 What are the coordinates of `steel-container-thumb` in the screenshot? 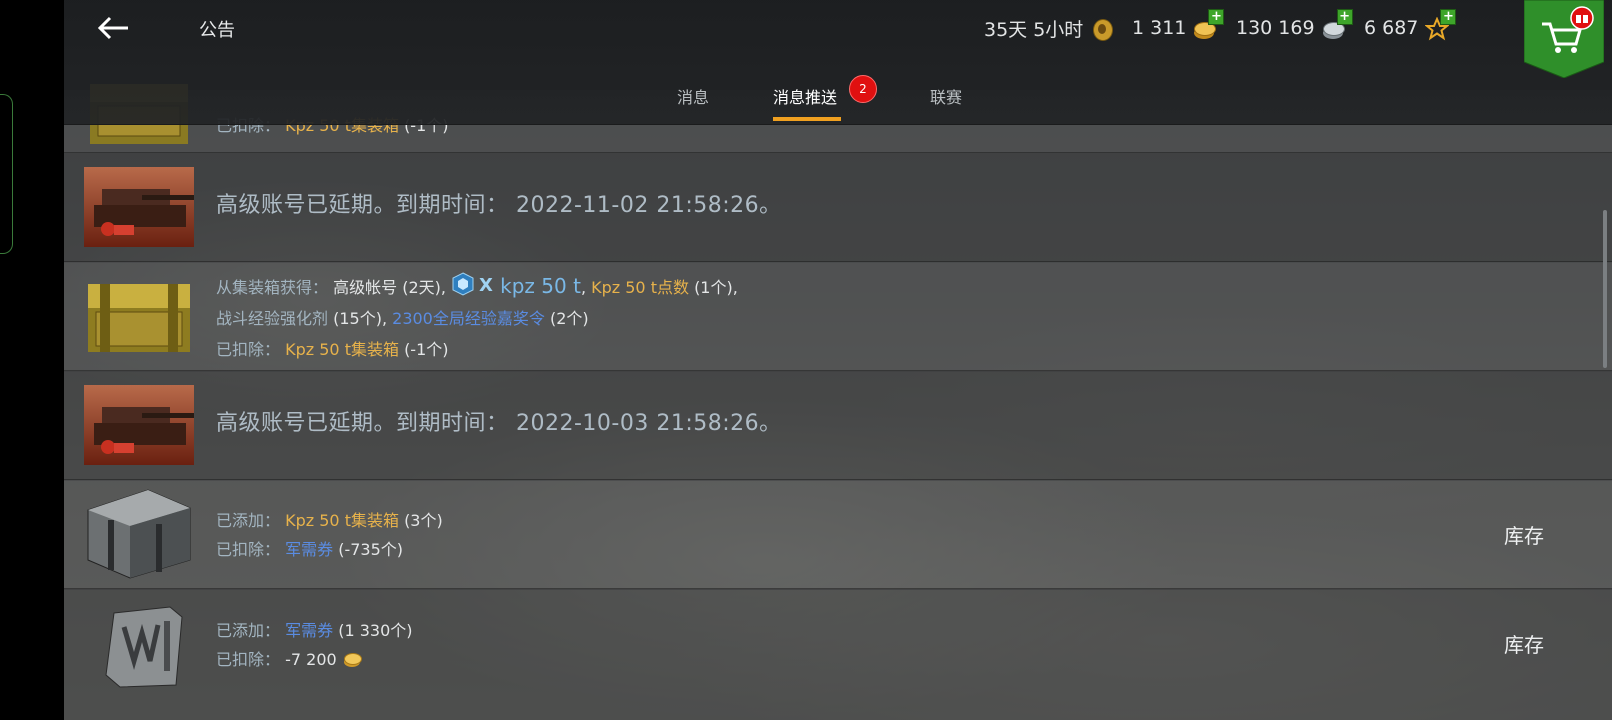 It's located at (139, 534).